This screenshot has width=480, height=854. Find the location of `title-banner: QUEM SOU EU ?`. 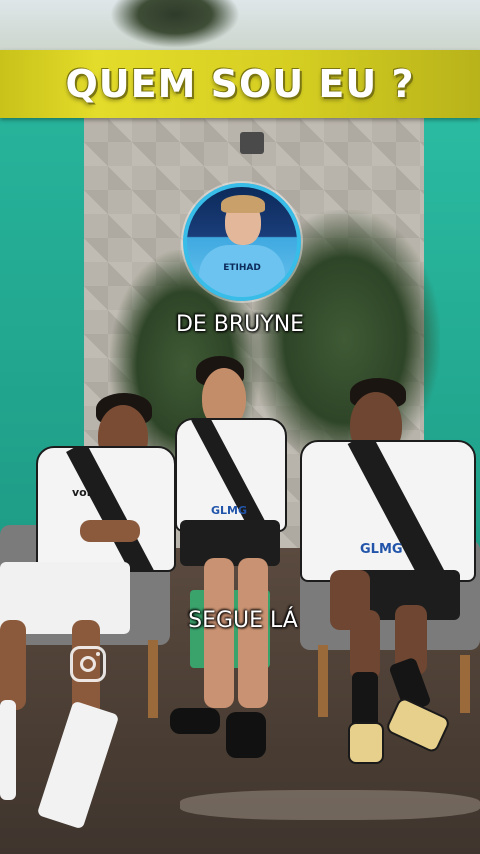

title-banner: QUEM SOU EU ? is located at coordinates (240, 84).